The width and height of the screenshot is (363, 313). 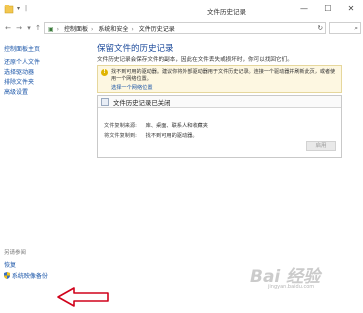 What do you see at coordinates (83, 297) in the screenshot?
I see `annotation-arrow` at bounding box center [83, 297].